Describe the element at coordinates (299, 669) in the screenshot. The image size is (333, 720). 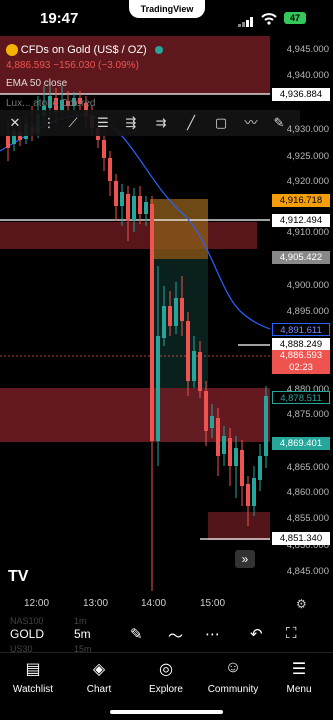
I see `menu-icon: ☰` at that location.